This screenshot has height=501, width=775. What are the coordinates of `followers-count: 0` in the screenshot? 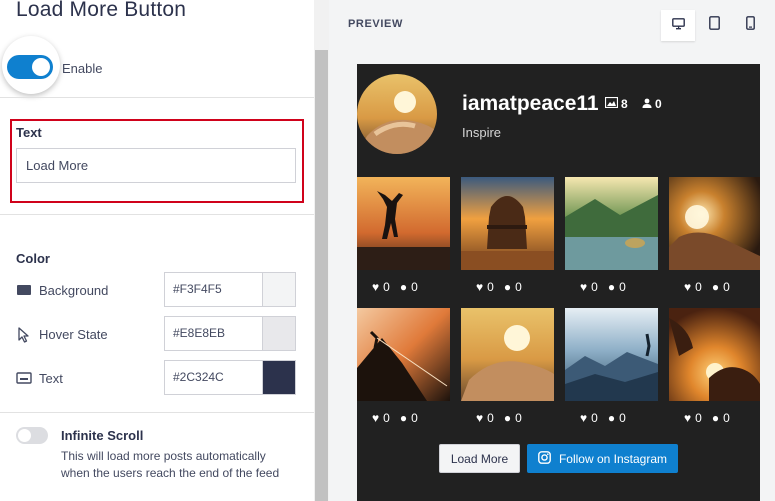 It's located at (652, 104).